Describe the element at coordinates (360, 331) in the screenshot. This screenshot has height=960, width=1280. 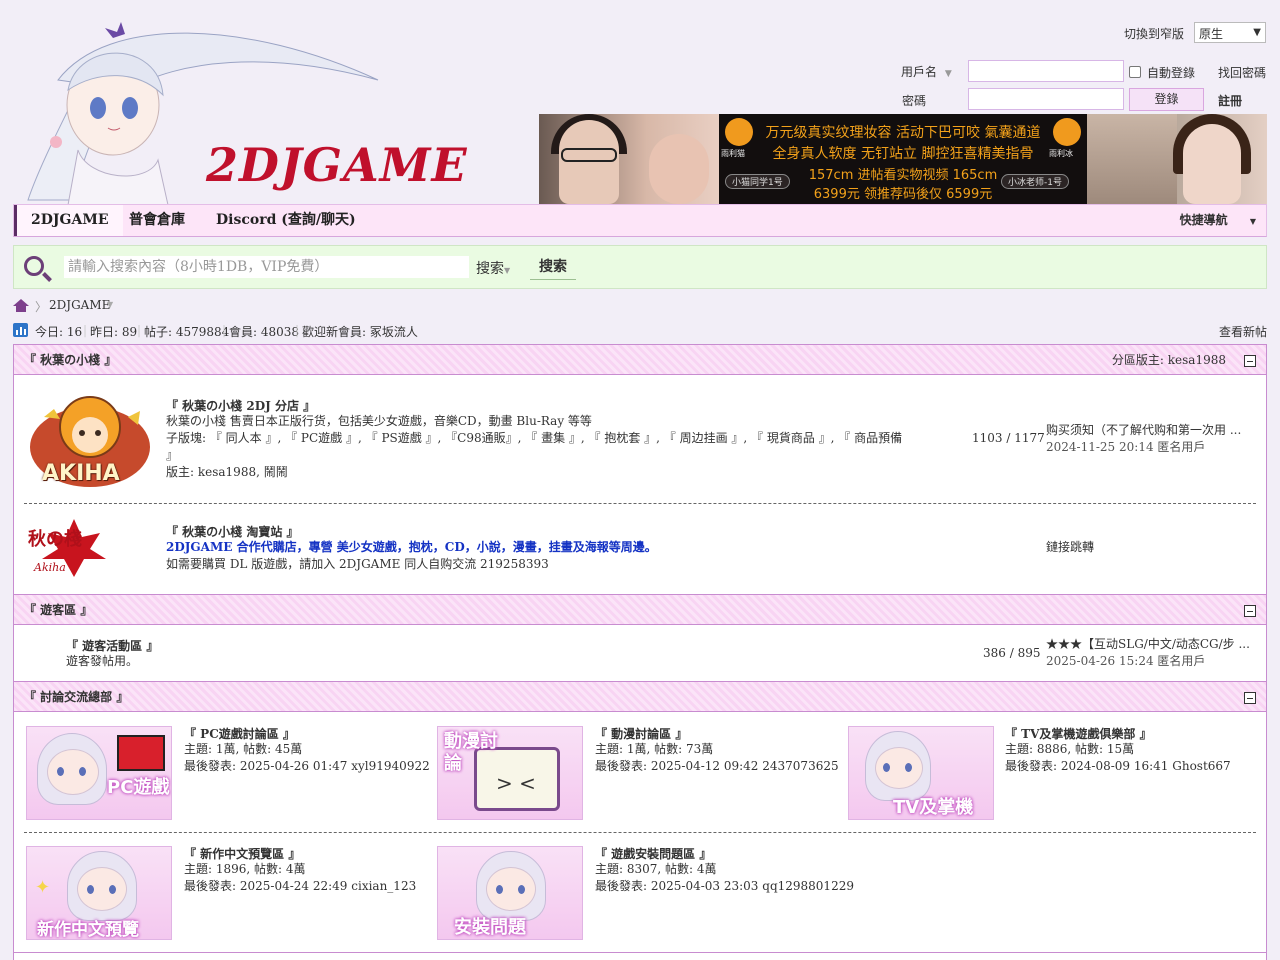
I see `stat-newest-member: 歡迎新會員: 冢坂流人` at that location.